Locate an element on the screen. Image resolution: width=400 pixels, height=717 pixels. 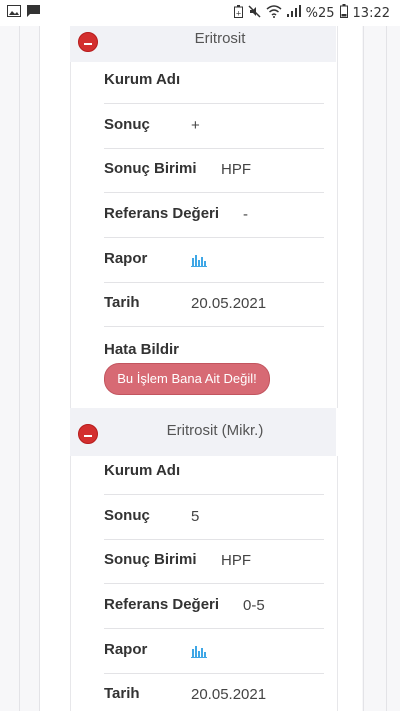
battery-icon is located at coordinates (343, 13).